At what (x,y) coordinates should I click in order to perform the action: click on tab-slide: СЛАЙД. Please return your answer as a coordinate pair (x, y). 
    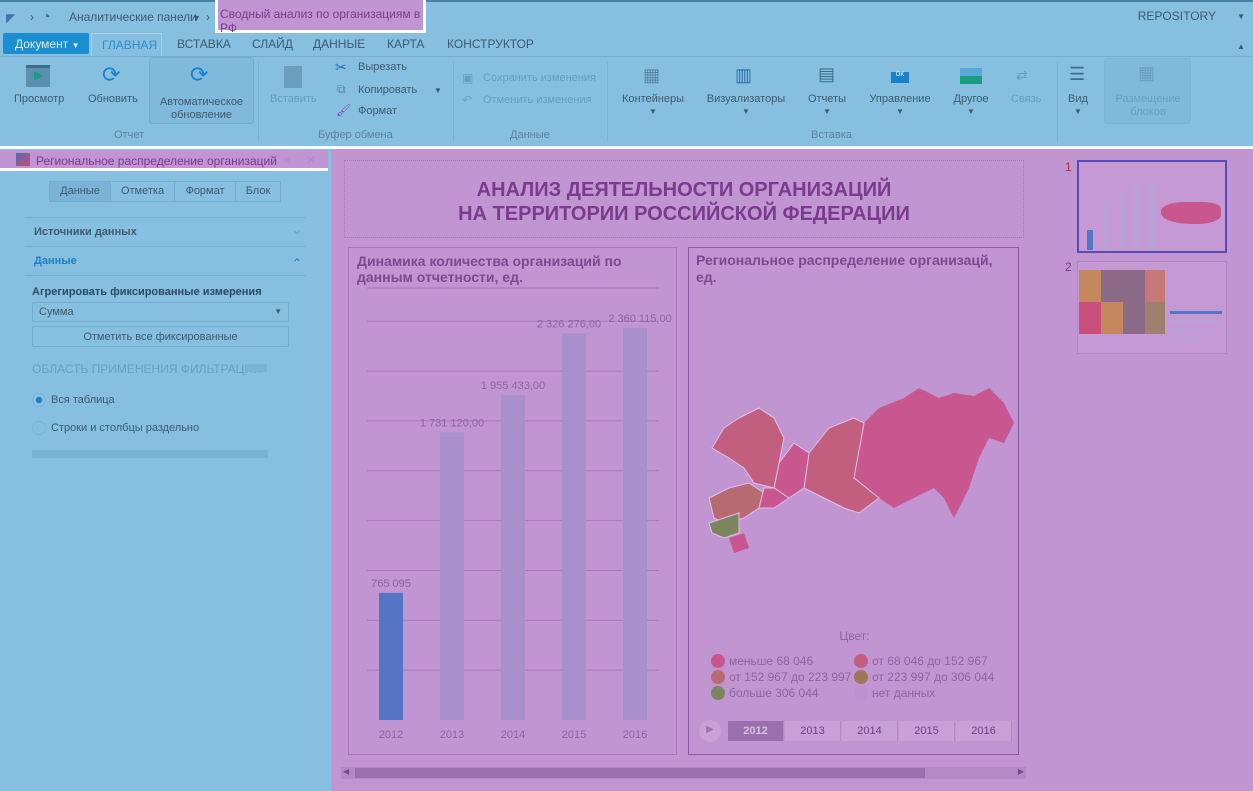
    Looking at the image, I should click on (272, 44).